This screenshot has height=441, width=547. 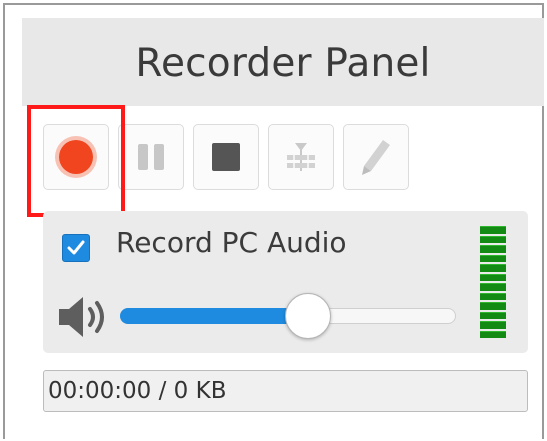 What do you see at coordinates (231, 242) in the screenshot?
I see `record-pc-audio-label: Record PC Audio` at bounding box center [231, 242].